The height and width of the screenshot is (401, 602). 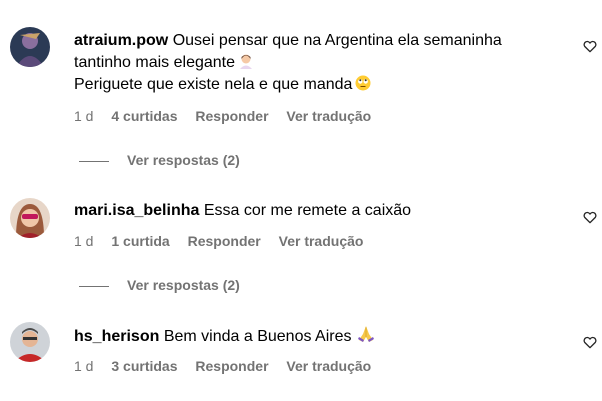 I want to click on comment-text: hs_herison Bem vinda a Buenos Aires, so click(x=318, y=336).